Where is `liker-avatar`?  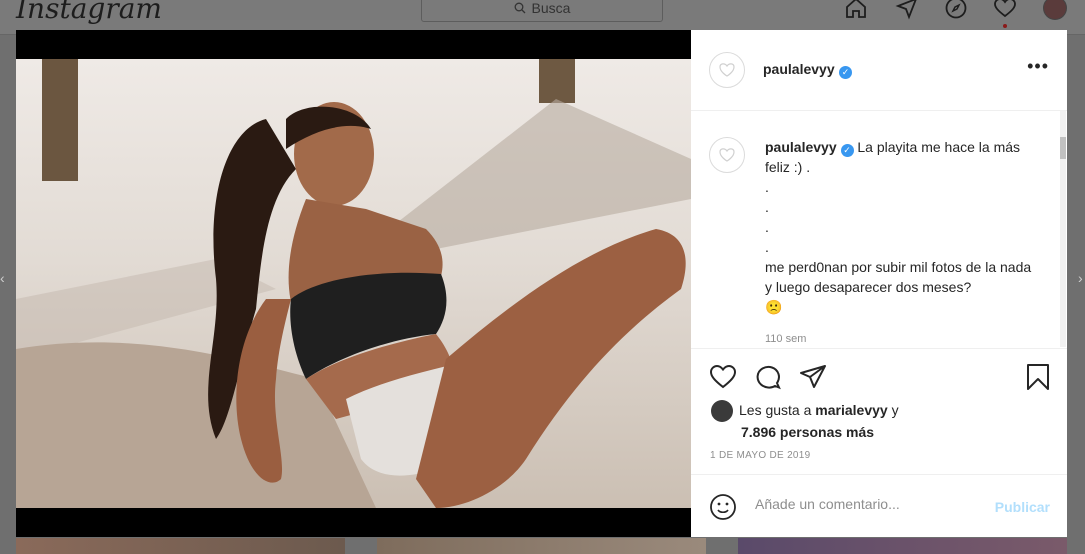 liker-avatar is located at coordinates (722, 411).